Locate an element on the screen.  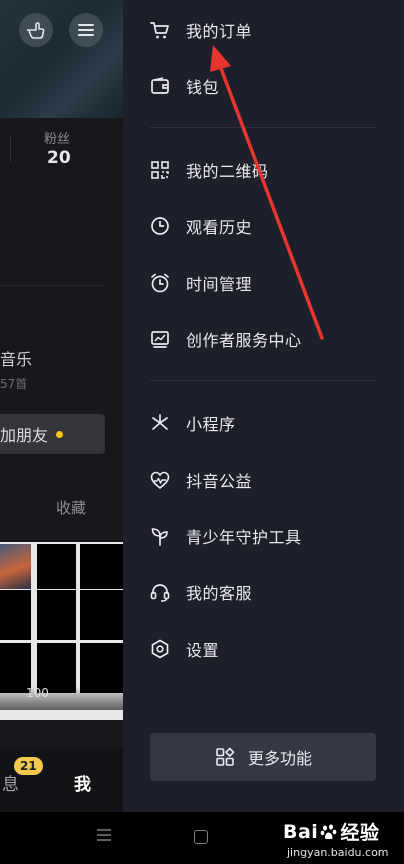
menu-item-customer-service: 我的客服 is located at coordinates (269, 592).